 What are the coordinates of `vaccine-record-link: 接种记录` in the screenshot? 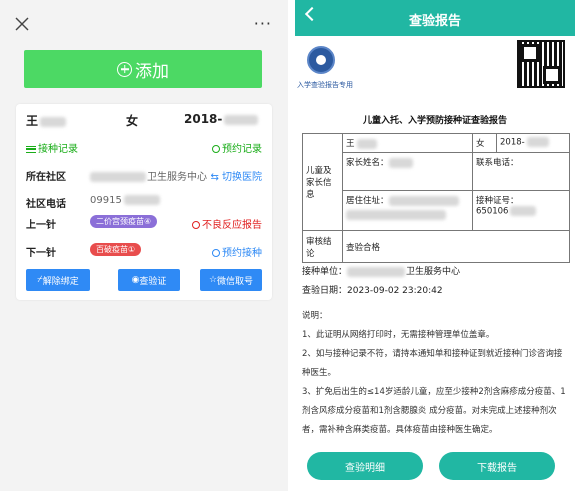 It's located at (52, 147).